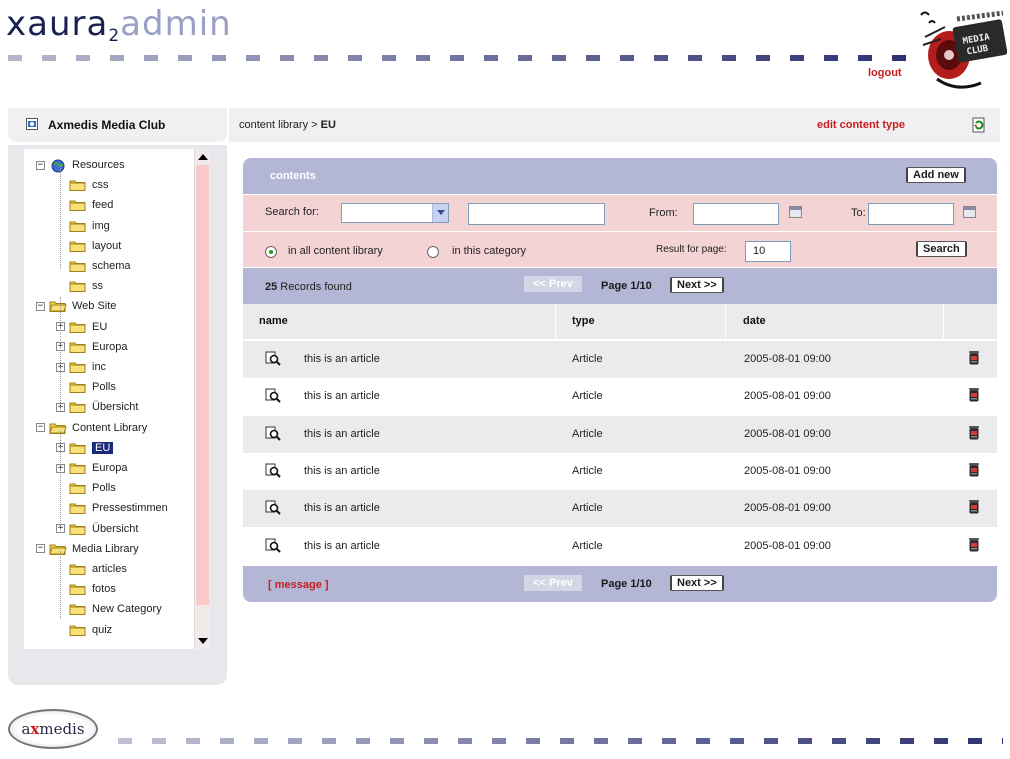  What do you see at coordinates (433, 252) in the screenshot?
I see `scope-category-radio` at bounding box center [433, 252].